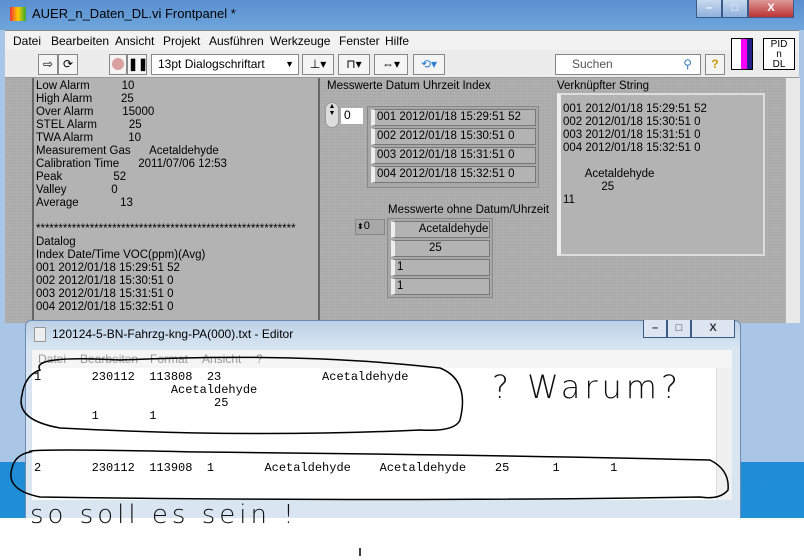 The height and width of the screenshot is (560, 804). What do you see at coordinates (587, 387) in the screenshot?
I see `annotation-question: ? Warum?` at bounding box center [587, 387].